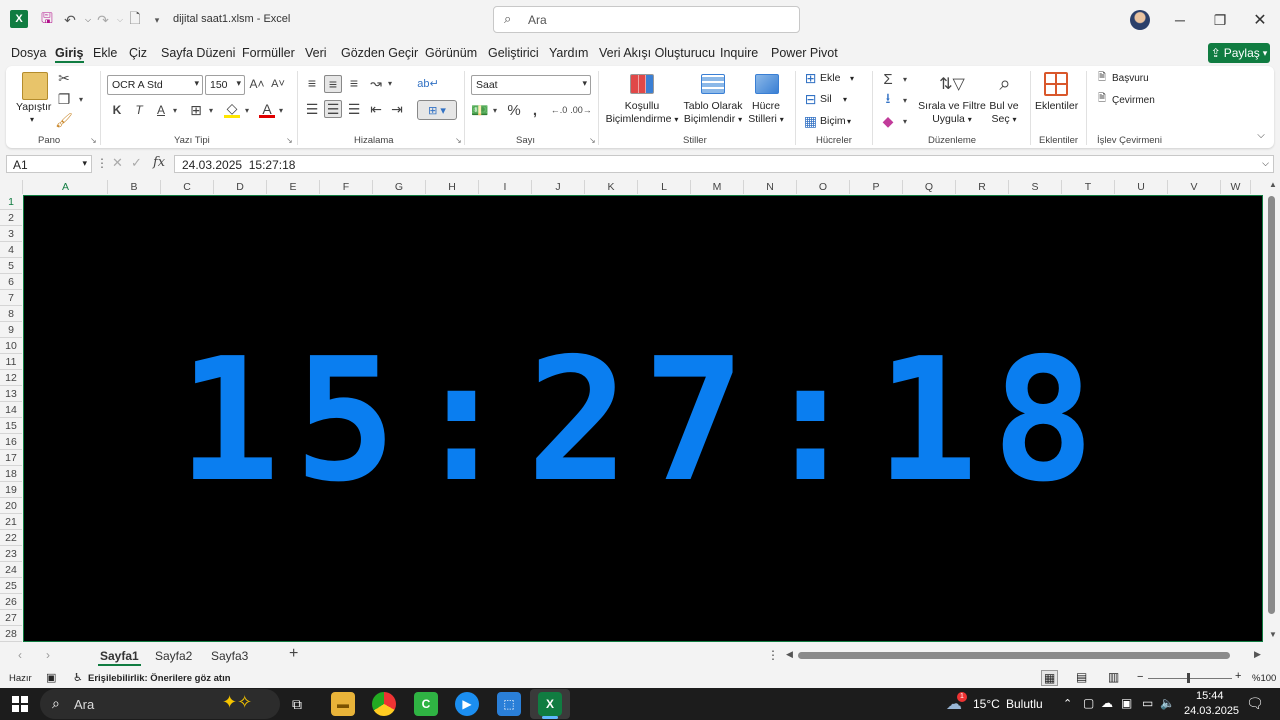 The height and width of the screenshot is (720, 1280). Describe the element at coordinates (646, 19) in the screenshot. I see `search-box: ⌕ Ara` at that location.